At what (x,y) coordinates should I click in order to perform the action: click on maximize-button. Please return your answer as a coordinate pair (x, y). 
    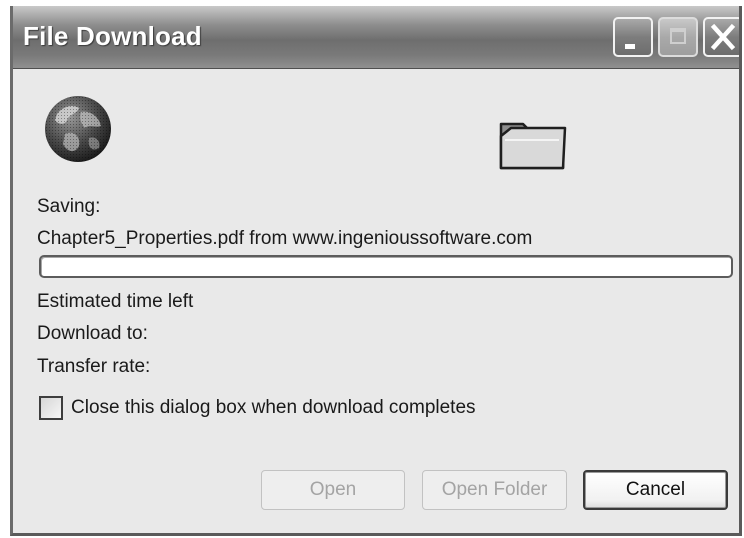
    Looking at the image, I should click on (678, 37).